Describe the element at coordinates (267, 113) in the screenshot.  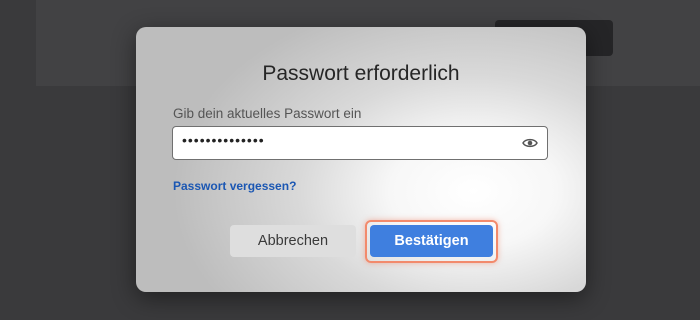
I see `password-field-label: Gib dein aktuelles Passwort ein` at that location.